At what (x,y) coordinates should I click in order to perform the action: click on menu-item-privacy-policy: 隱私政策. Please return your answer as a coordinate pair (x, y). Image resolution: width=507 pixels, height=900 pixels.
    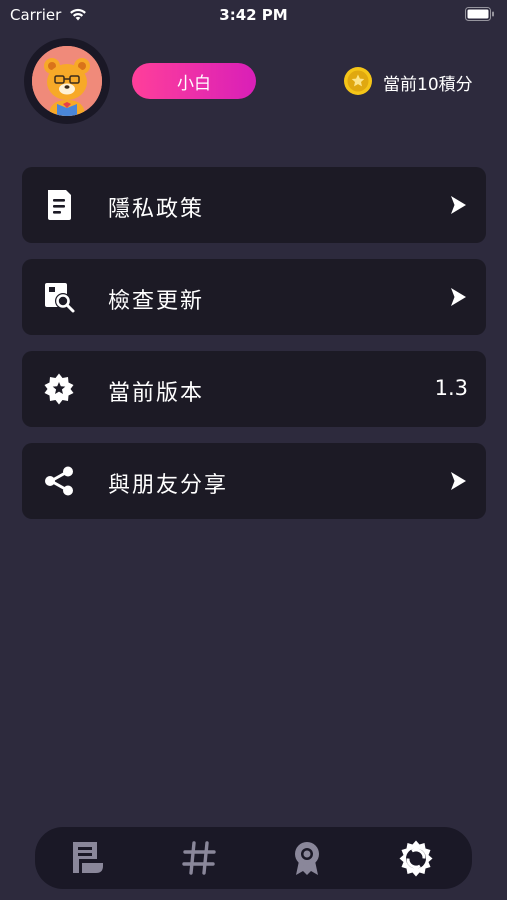
    Looking at the image, I should click on (254, 205).